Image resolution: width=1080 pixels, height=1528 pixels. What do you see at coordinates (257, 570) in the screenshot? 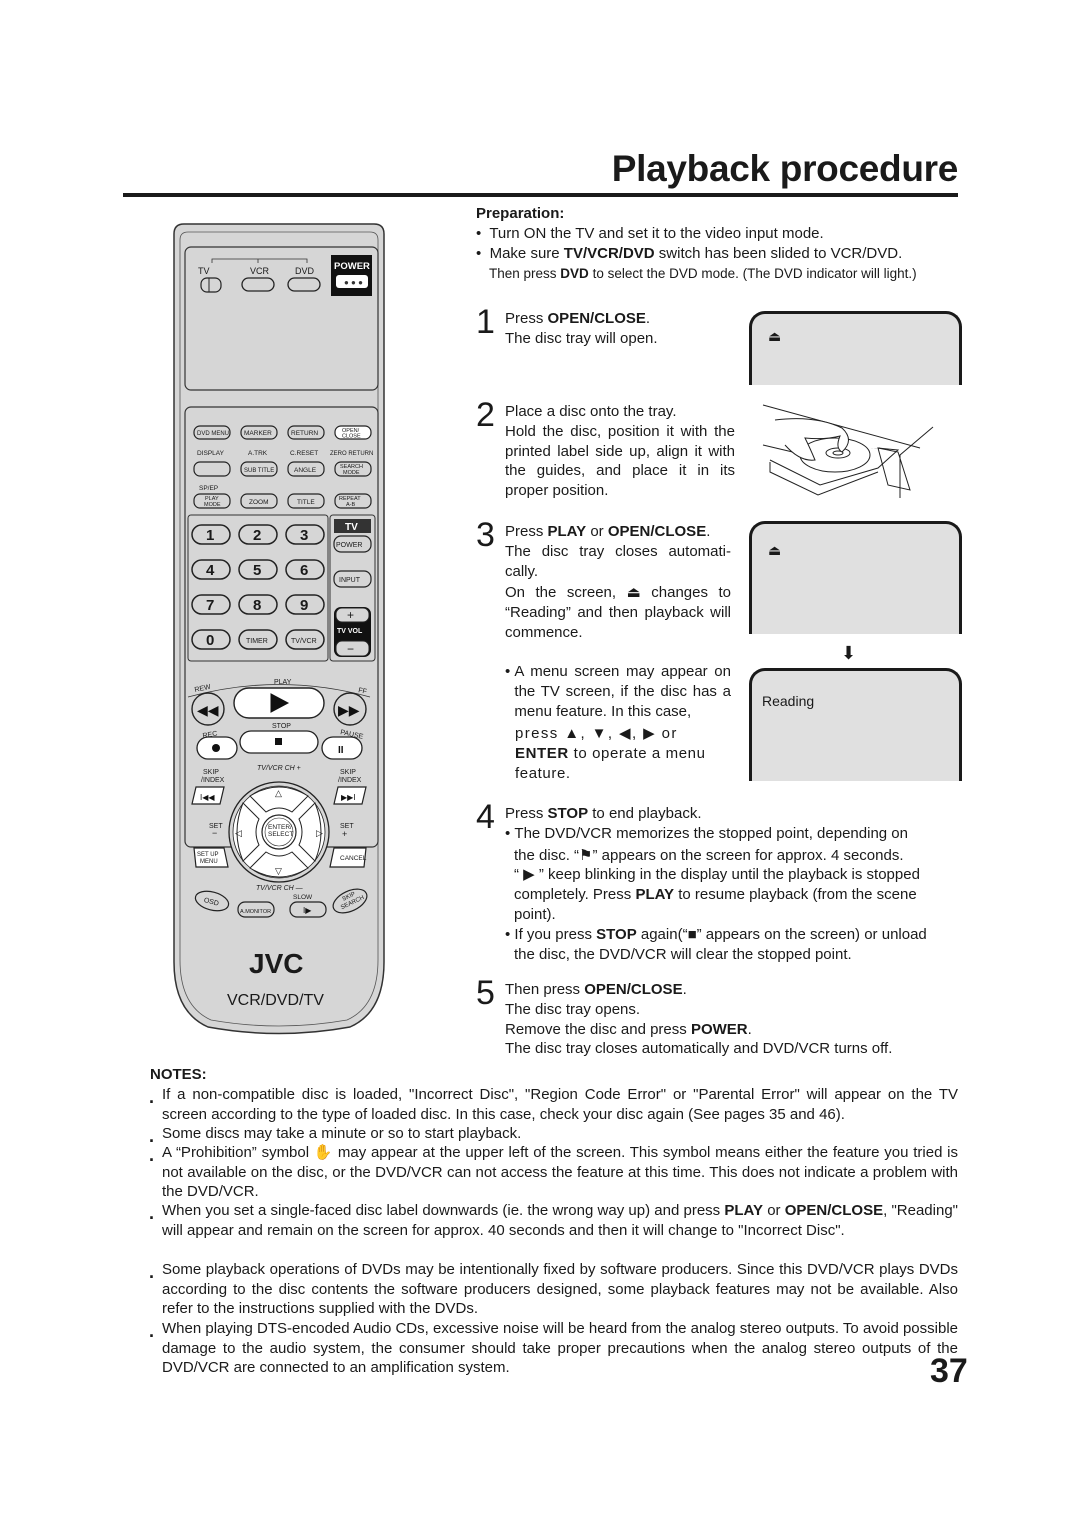
I see `keypad-label: 5` at bounding box center [257, 570].